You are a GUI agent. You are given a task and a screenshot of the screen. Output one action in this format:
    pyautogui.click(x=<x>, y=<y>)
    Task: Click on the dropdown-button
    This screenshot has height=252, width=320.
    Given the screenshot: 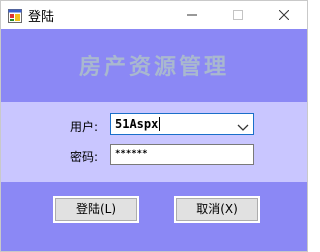 What is the action you would take?
    pyautogui.click(x=243, y=124)
    